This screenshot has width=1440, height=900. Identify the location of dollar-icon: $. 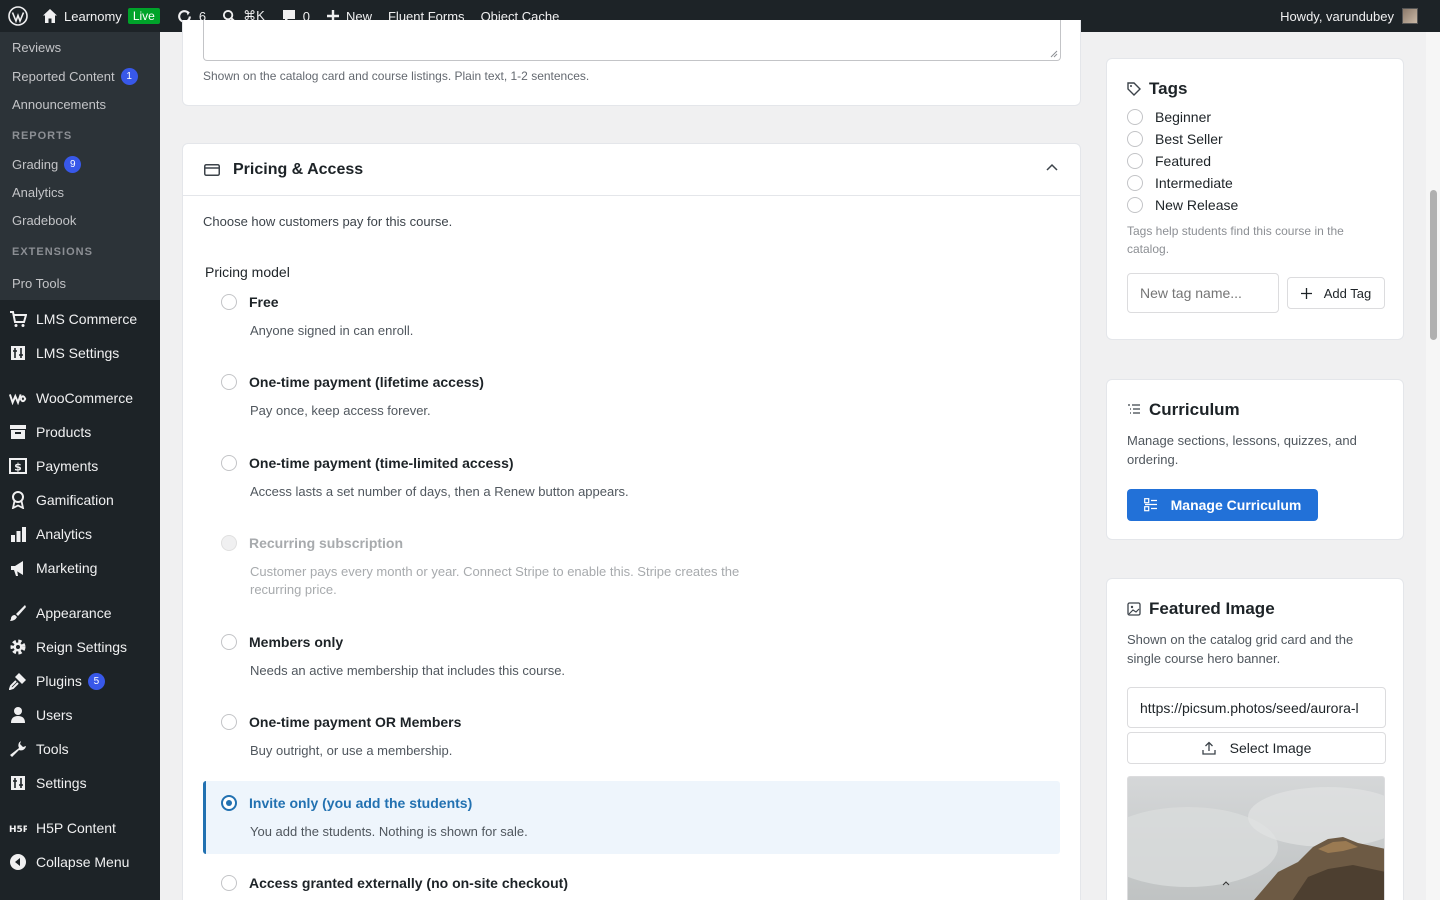
(18, 466).